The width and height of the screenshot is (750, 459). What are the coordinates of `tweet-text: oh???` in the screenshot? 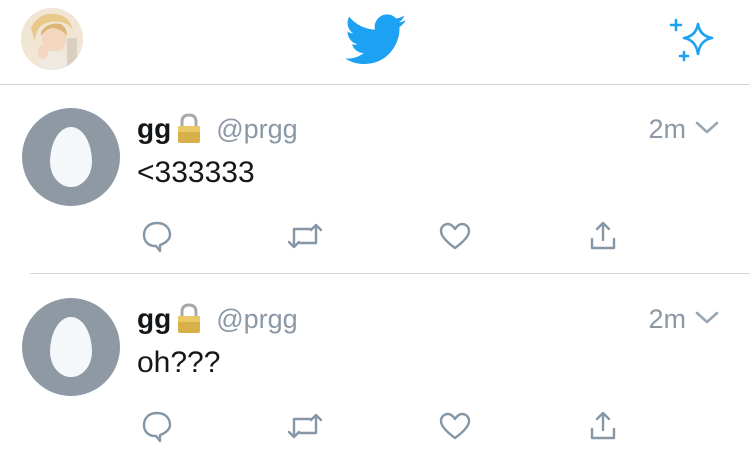 It's located at (179, 362).